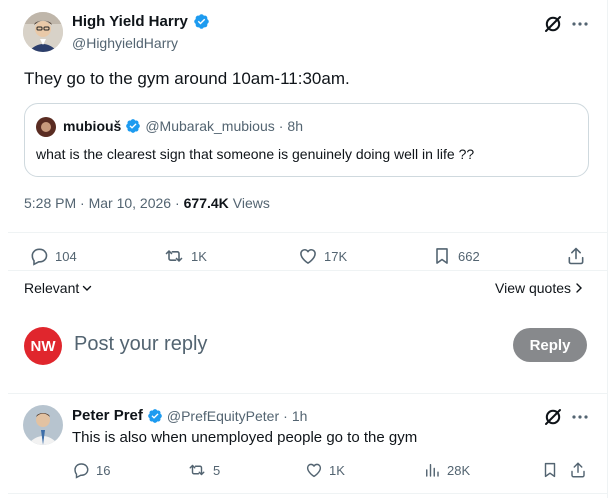  I want to click on divider-composer, so click(308, 393).